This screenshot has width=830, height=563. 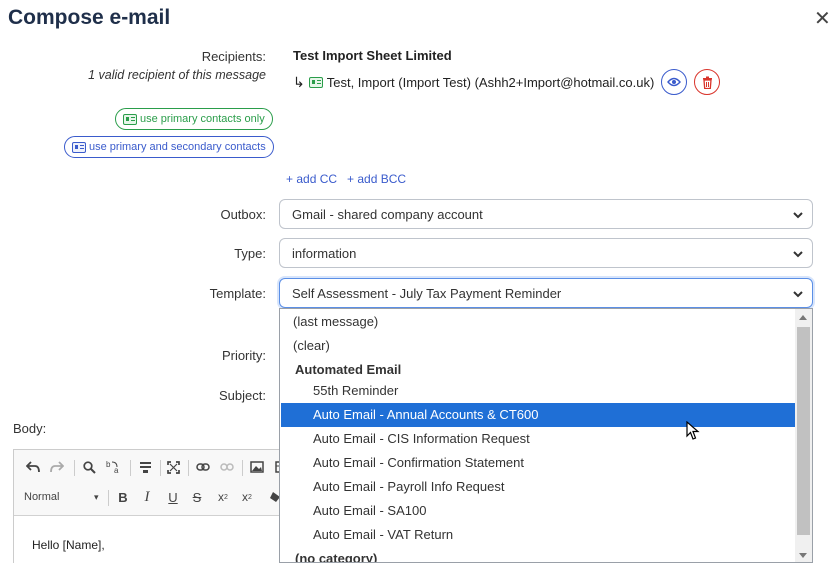 I want to click on bold-icon: B, so click(x=123, y=497).